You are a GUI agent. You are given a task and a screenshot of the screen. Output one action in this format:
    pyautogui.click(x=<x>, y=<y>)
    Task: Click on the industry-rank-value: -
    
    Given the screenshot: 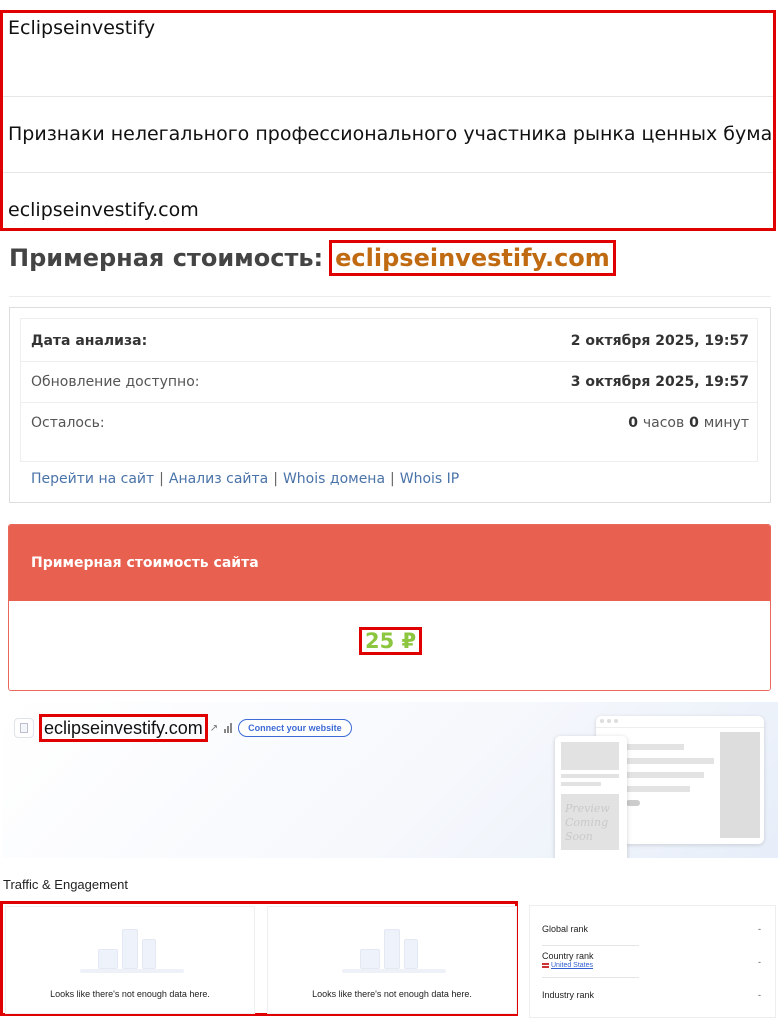 What is the action you would take?
    pyautogui.click(x=759, y=995)
    